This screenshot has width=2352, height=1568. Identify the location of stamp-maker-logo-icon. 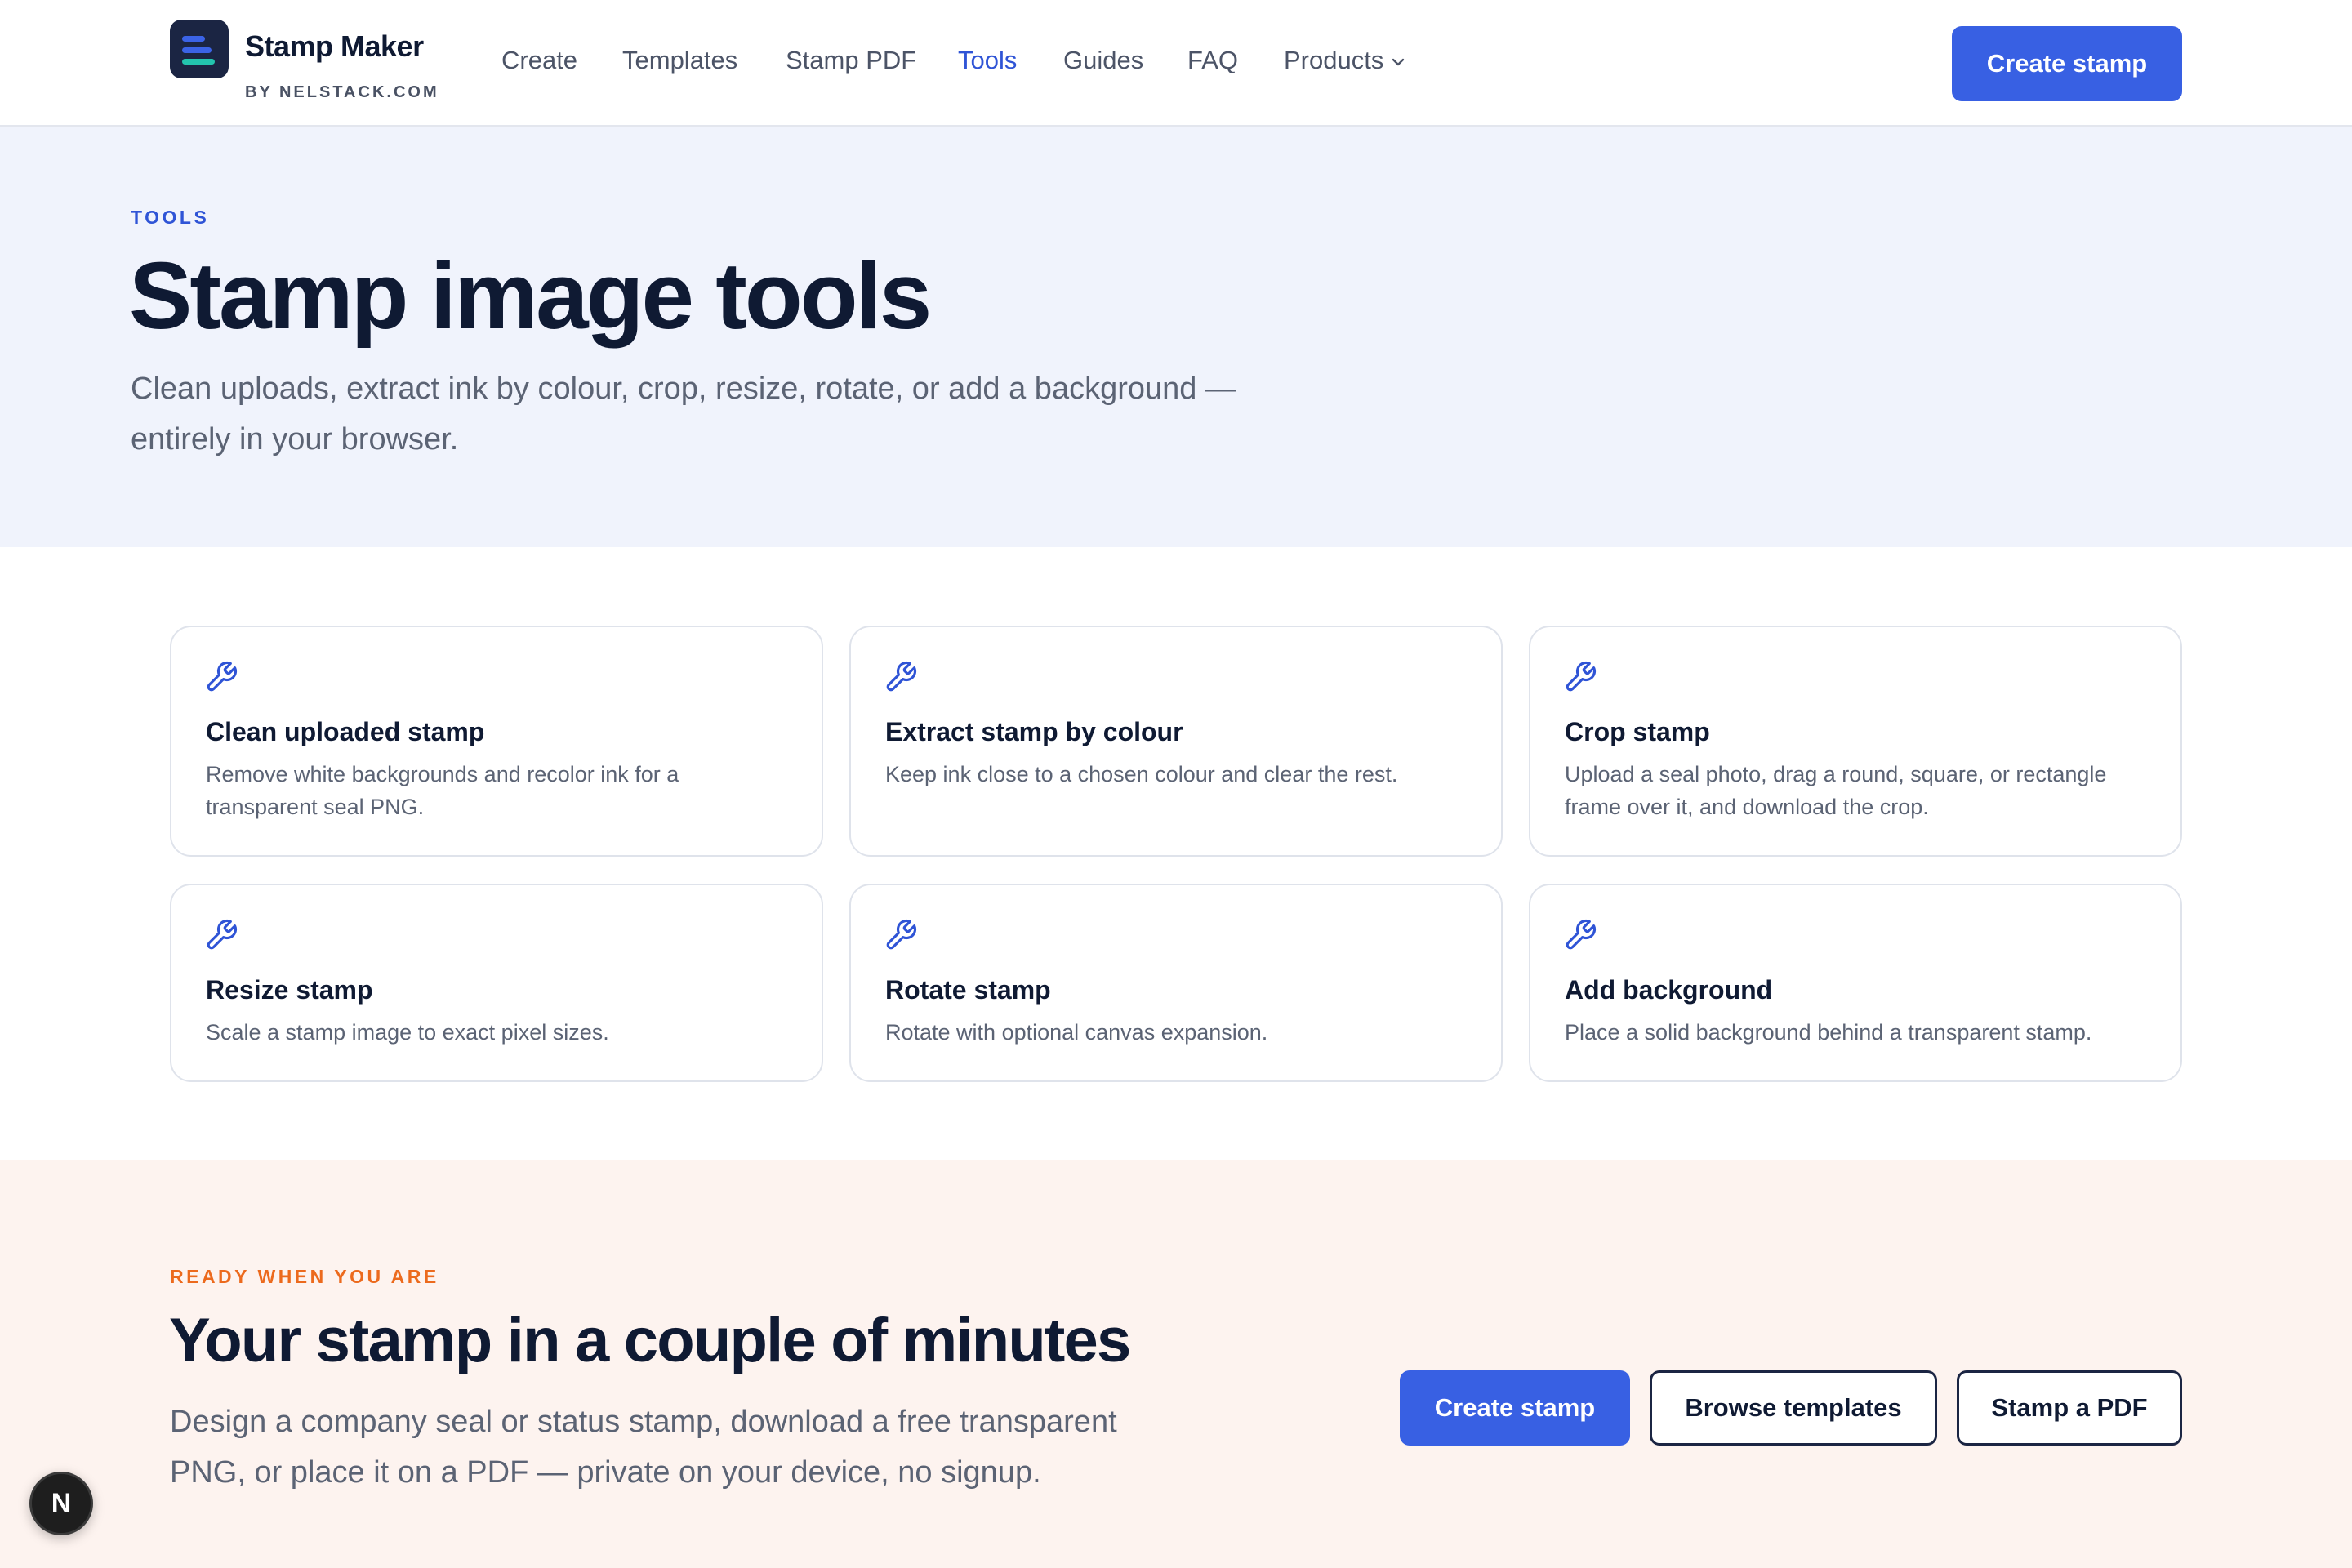
(199, 49).